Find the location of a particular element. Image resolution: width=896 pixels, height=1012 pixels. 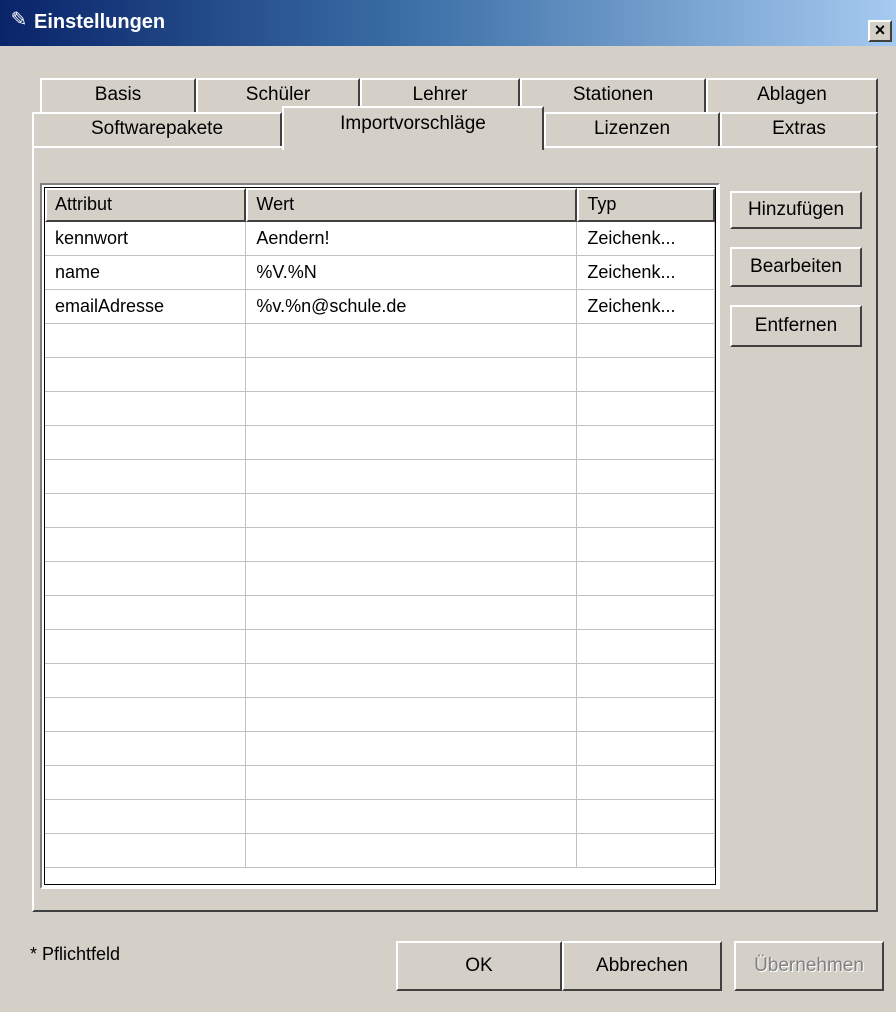

column-header-wert: Wert is located at coordinates (412, 205).